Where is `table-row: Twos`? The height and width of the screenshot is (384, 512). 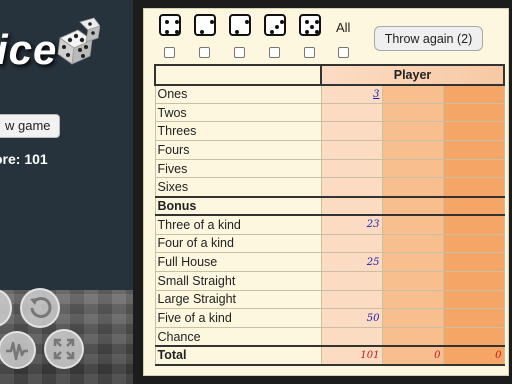
table-row: Twos is located at coordinates (329, 112).